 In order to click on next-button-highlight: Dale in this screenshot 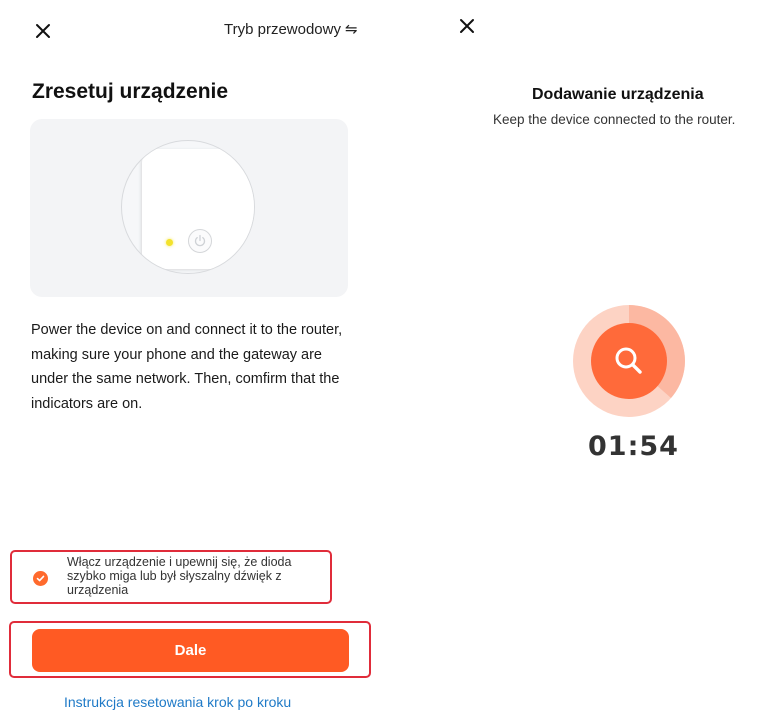, I will do `click(190, 649)`.